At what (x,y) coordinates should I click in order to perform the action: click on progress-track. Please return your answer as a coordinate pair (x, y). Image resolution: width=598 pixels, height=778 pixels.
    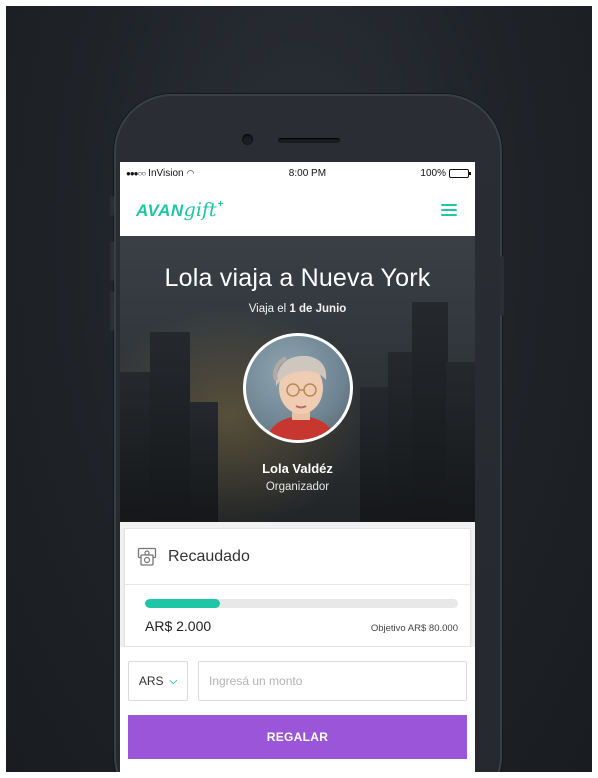
    Looking at the image, I should click on (301, 603).